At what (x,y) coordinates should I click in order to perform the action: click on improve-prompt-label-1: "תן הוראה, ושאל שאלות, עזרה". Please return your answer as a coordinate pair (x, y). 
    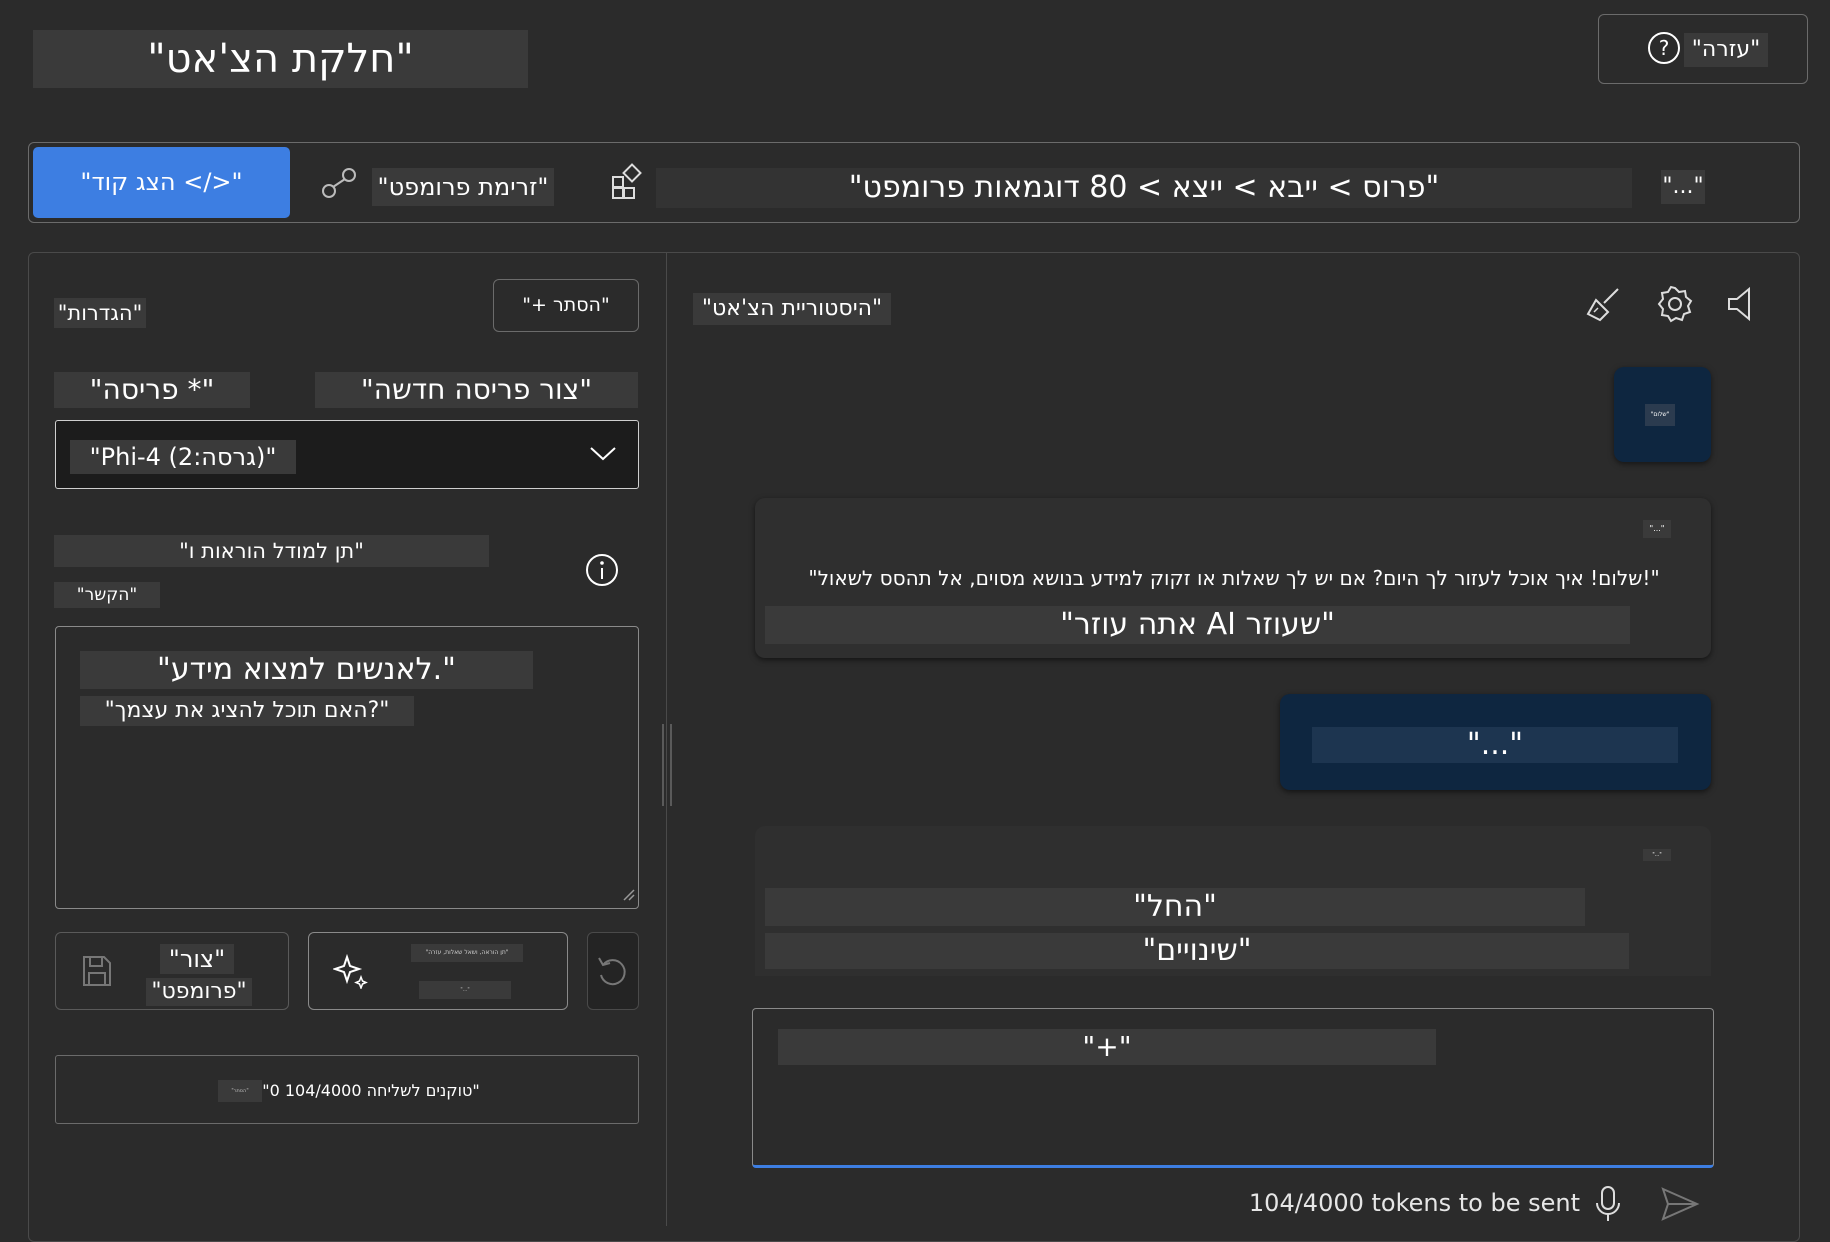
    Looking at the image, I should click on (467, 953).